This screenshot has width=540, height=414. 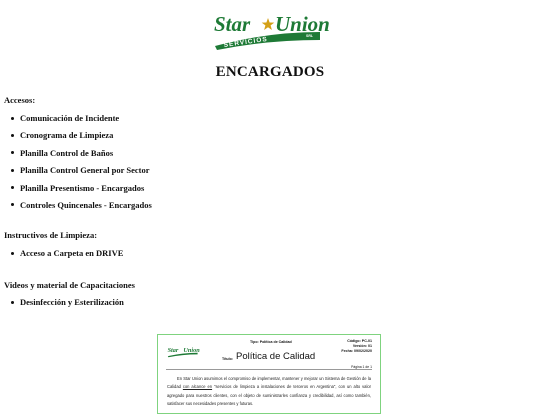 I want to click on document-title-label: Título:, so click(x=227, y=359).